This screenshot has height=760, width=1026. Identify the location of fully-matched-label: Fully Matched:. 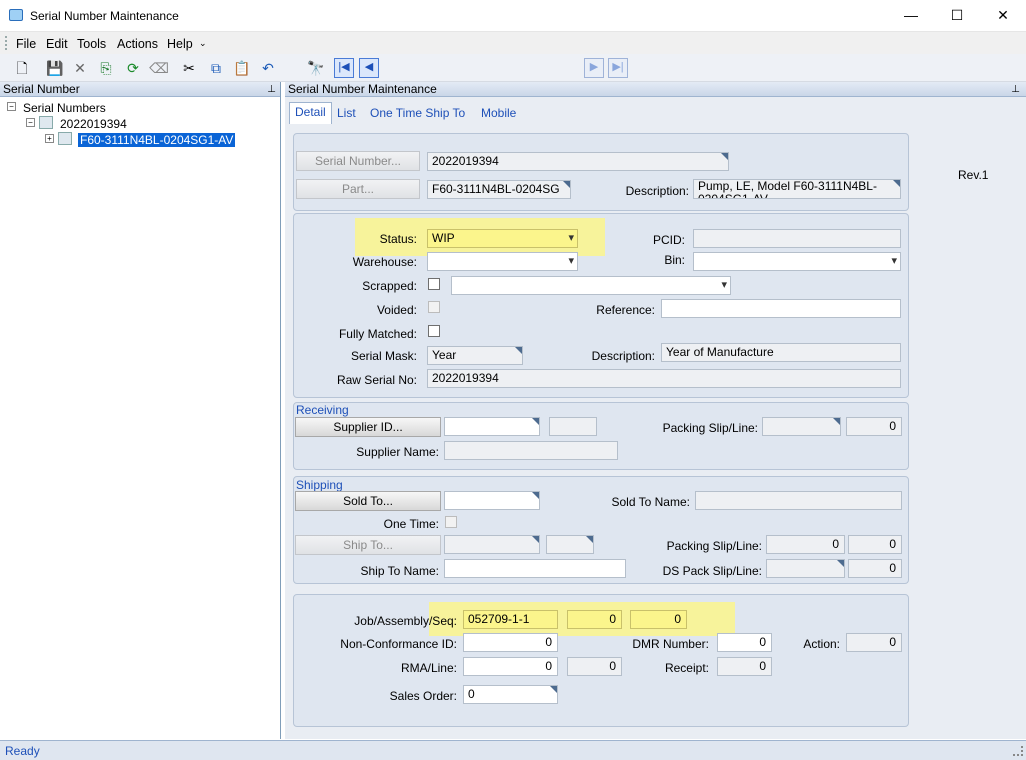
(377, 334).